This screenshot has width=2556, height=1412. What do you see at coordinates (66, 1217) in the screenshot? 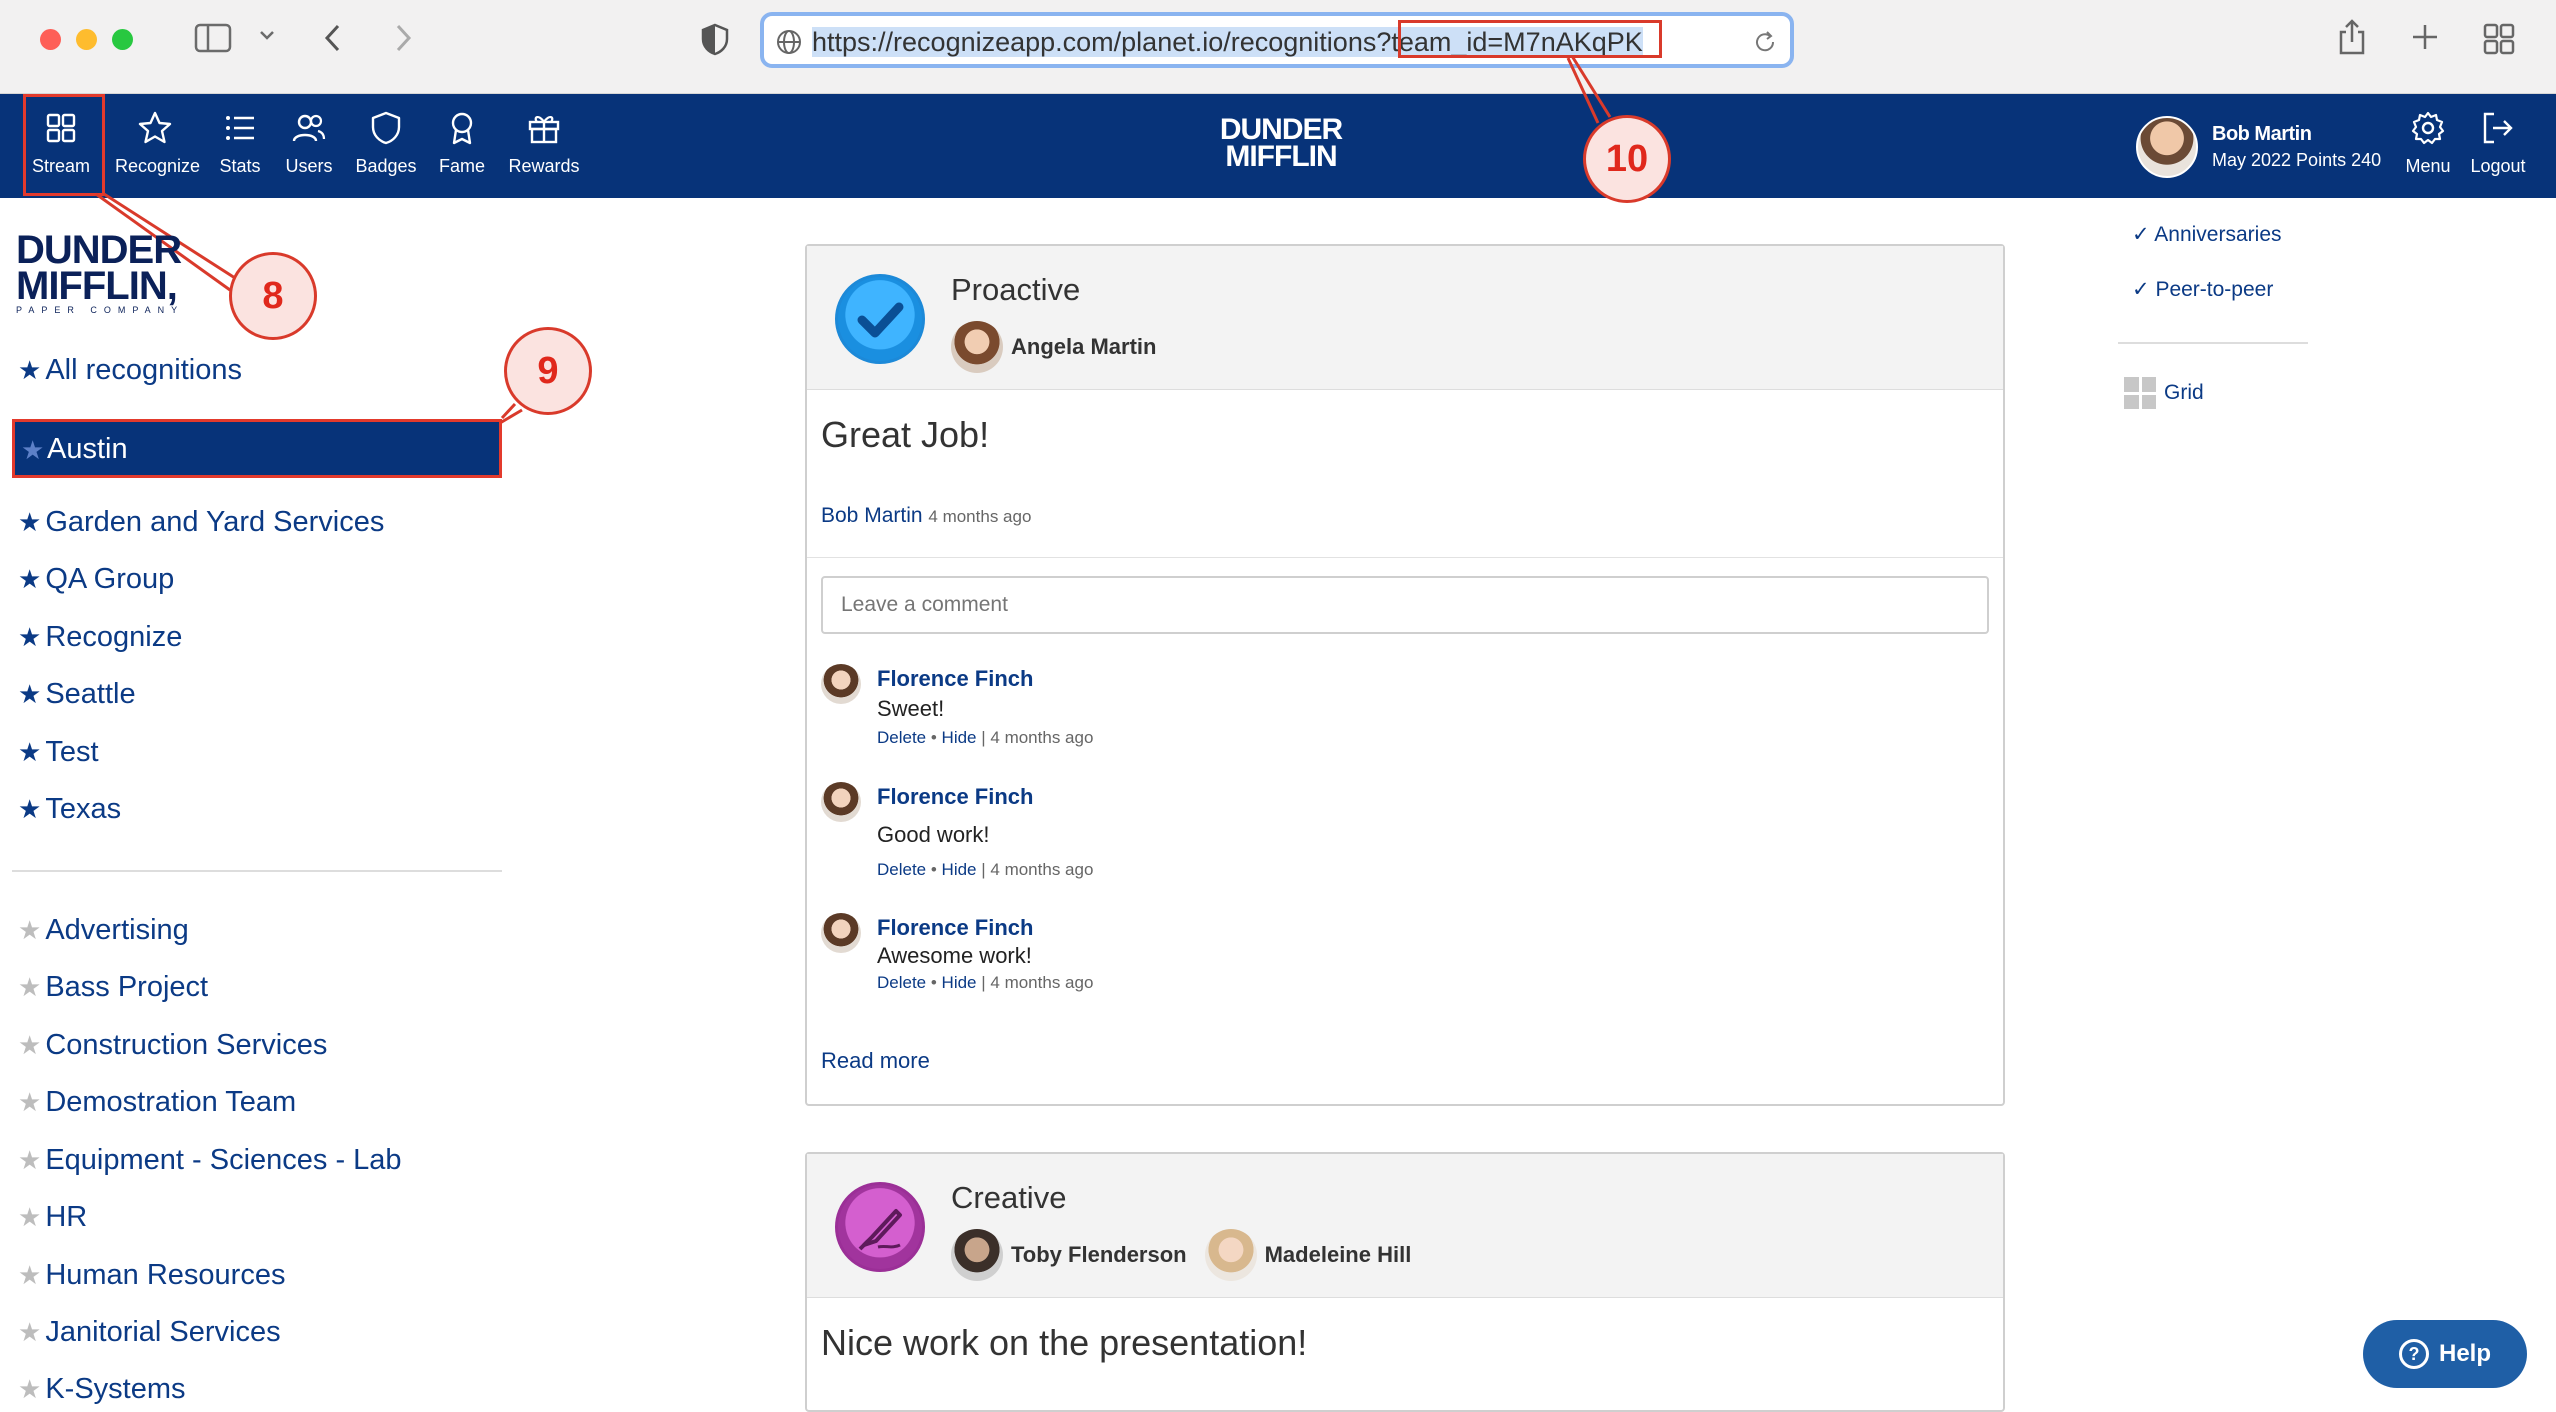
I see `team-label: HR` at bounding box center [66, 1217].